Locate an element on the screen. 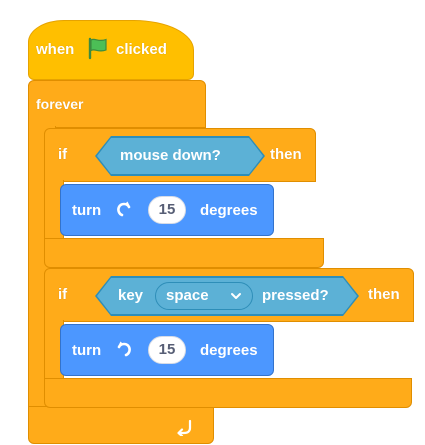 The image size is (425, 445). hat-label-when: when is located at coordinates (55, 49).